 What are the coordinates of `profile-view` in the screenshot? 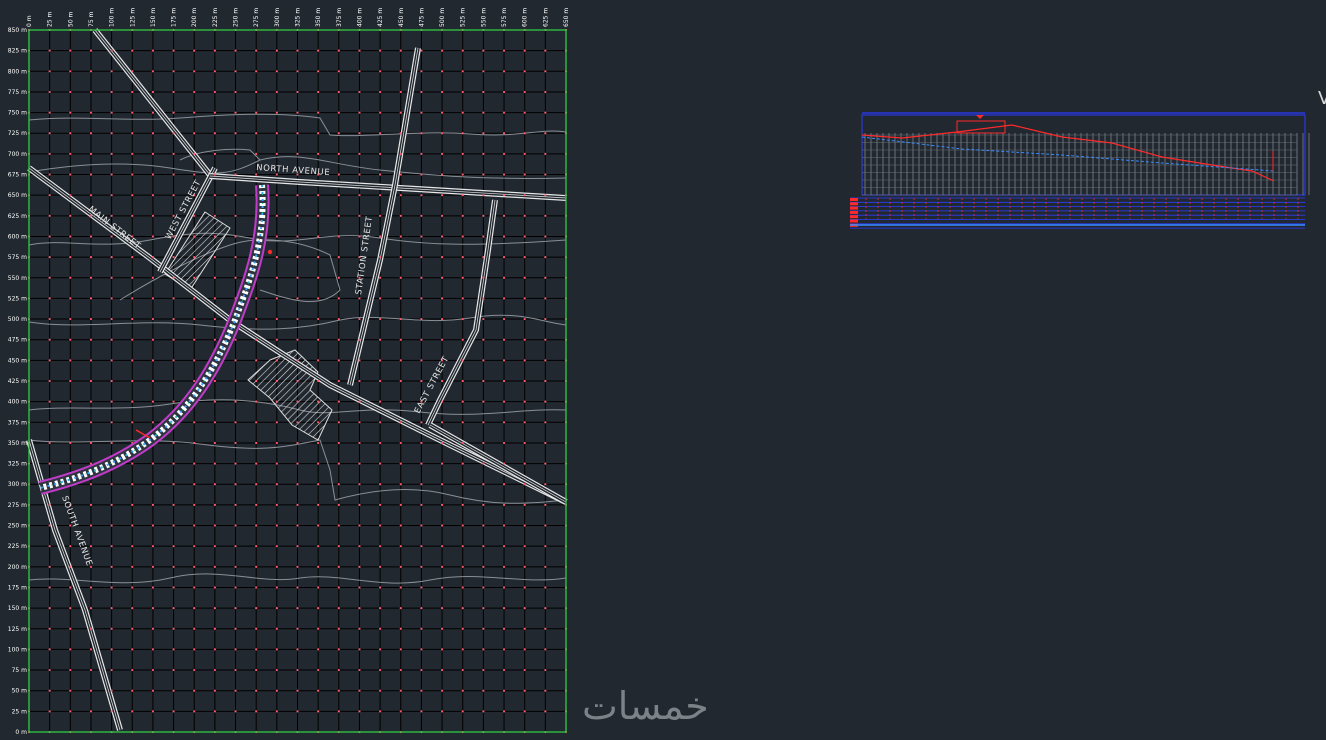 It's located at (1080, 170).